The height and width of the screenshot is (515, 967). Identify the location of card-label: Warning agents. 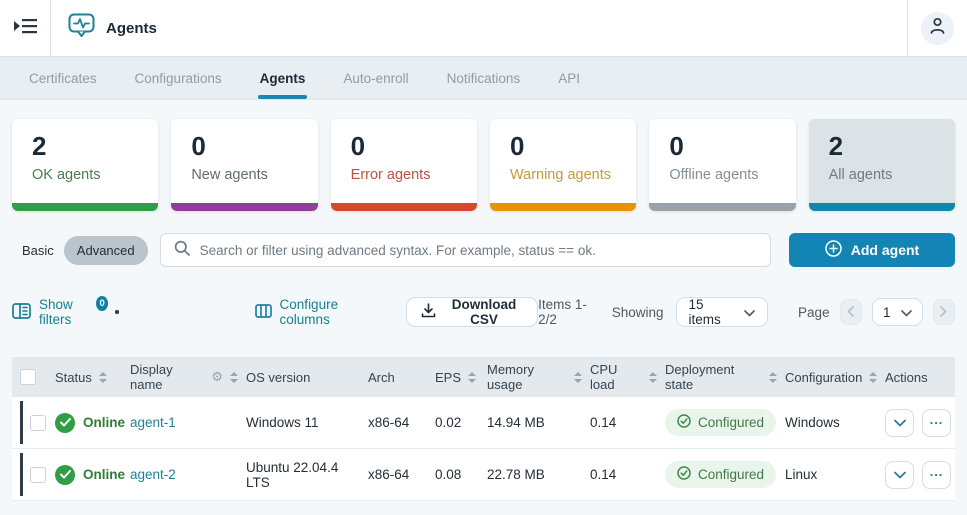
(560, 174).